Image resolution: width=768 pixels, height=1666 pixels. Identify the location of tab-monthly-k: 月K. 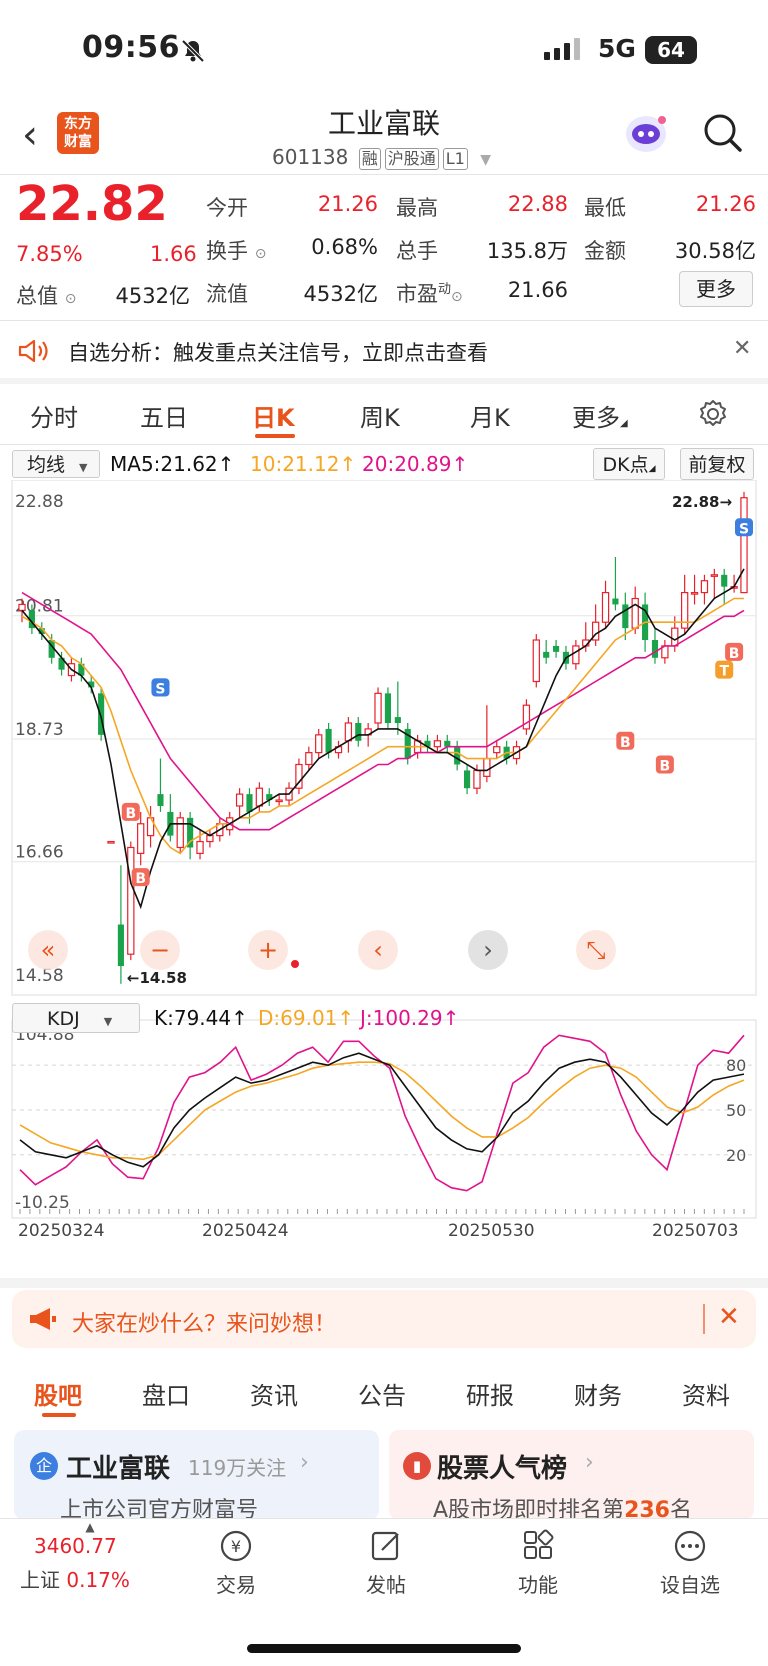
(490, 415).